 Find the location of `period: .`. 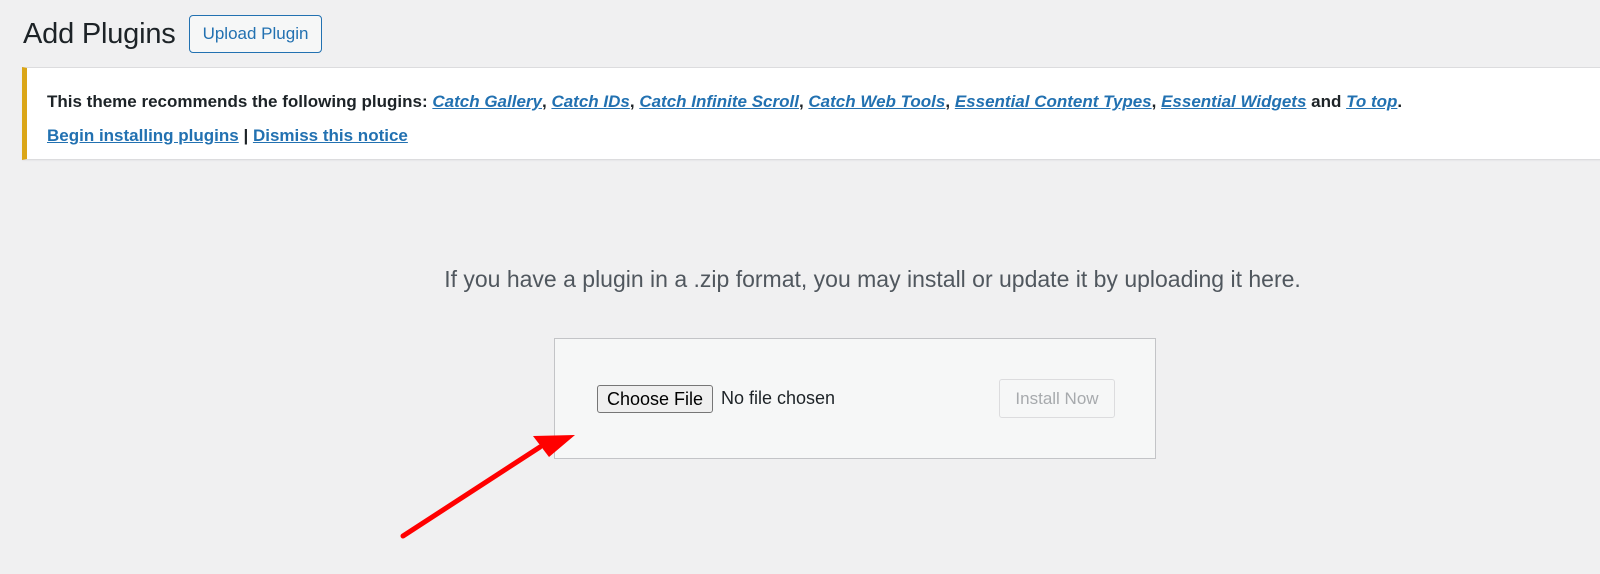

period: . is located at coordinates (1400, 101).